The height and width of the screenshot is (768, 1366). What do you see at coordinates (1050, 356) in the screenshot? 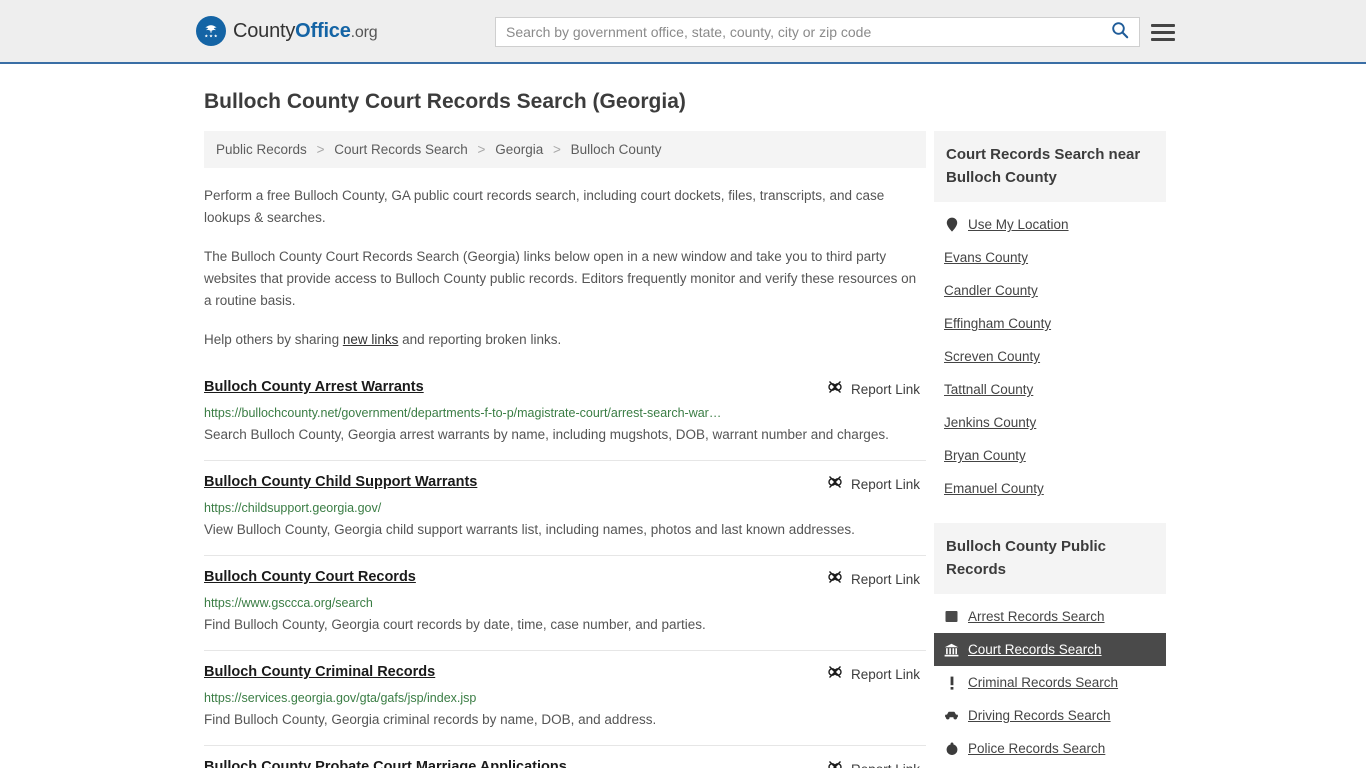
I see `sidebar-item-screven-county: Screven County` at bounding box center [1050, 356].